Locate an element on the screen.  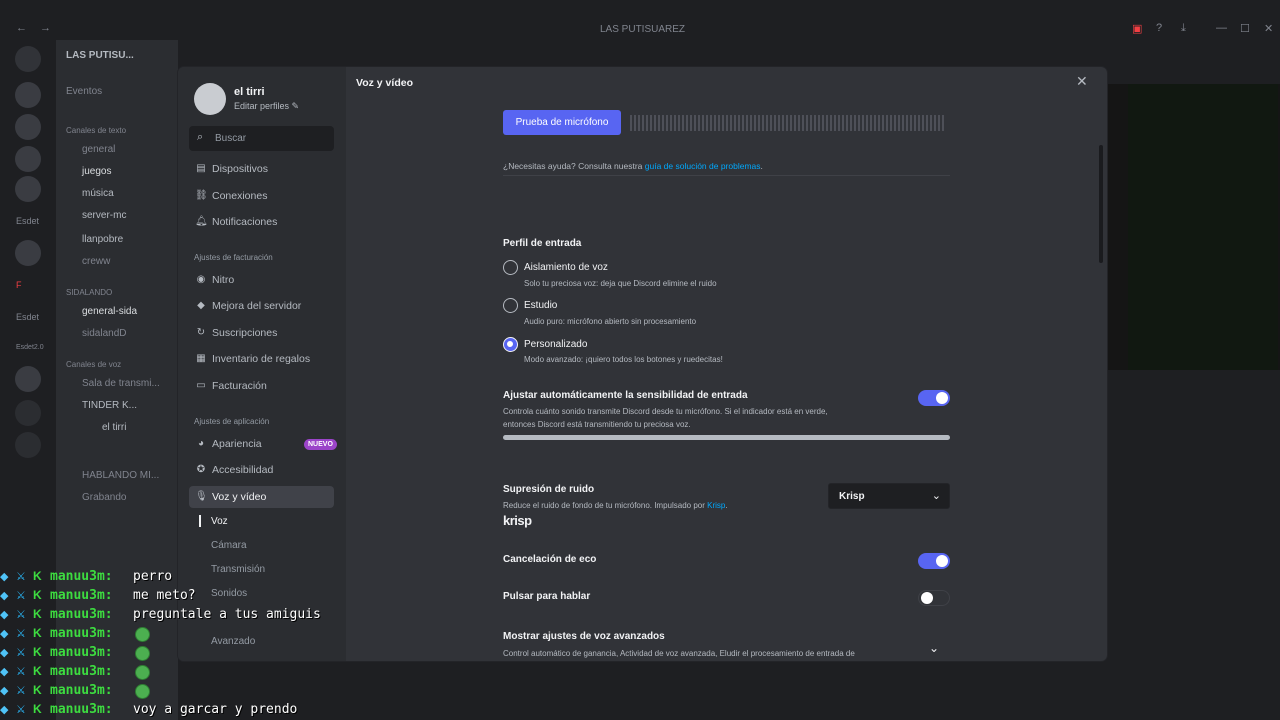
sensitivity-slider is located at coordinates (726, 437).